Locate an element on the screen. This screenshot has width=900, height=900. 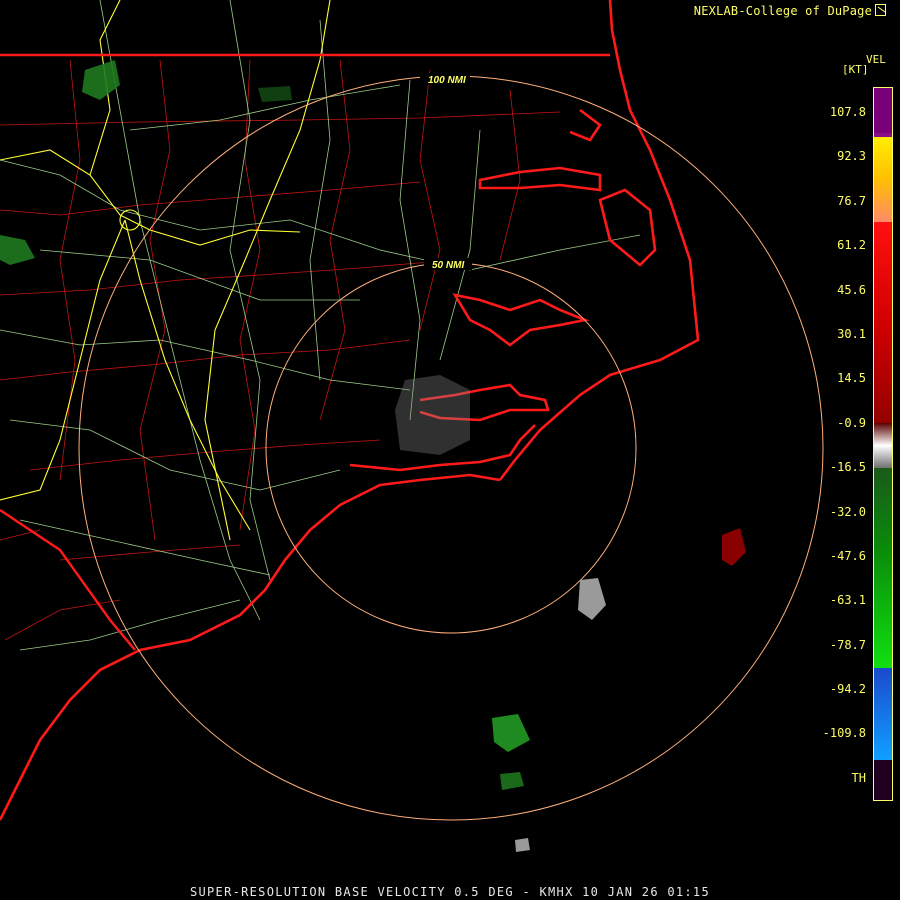
range-ring-label-100: 100 NMI is located at coordinates (447, 80).